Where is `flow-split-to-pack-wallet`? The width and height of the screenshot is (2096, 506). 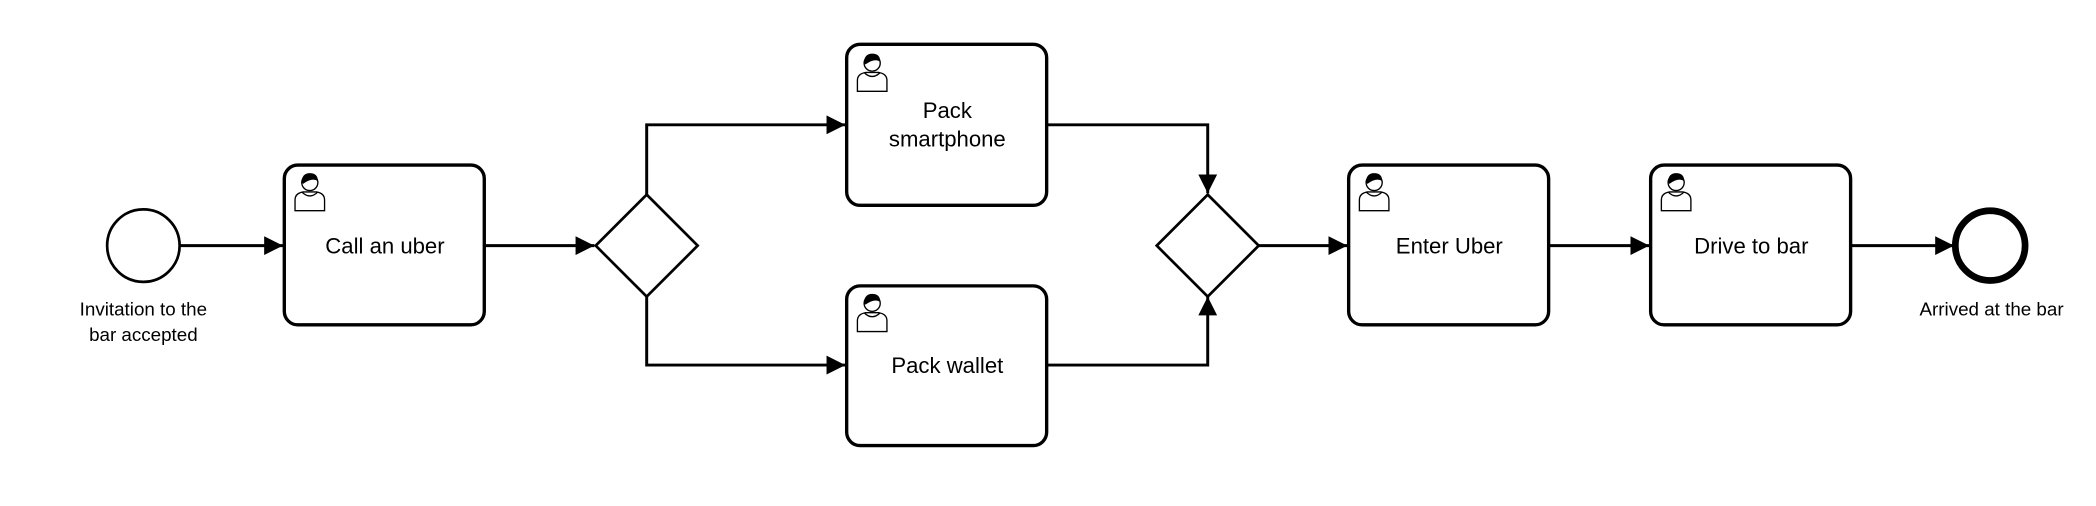 flow-split-to-pack-wallet is located at coordinates (745, 335).